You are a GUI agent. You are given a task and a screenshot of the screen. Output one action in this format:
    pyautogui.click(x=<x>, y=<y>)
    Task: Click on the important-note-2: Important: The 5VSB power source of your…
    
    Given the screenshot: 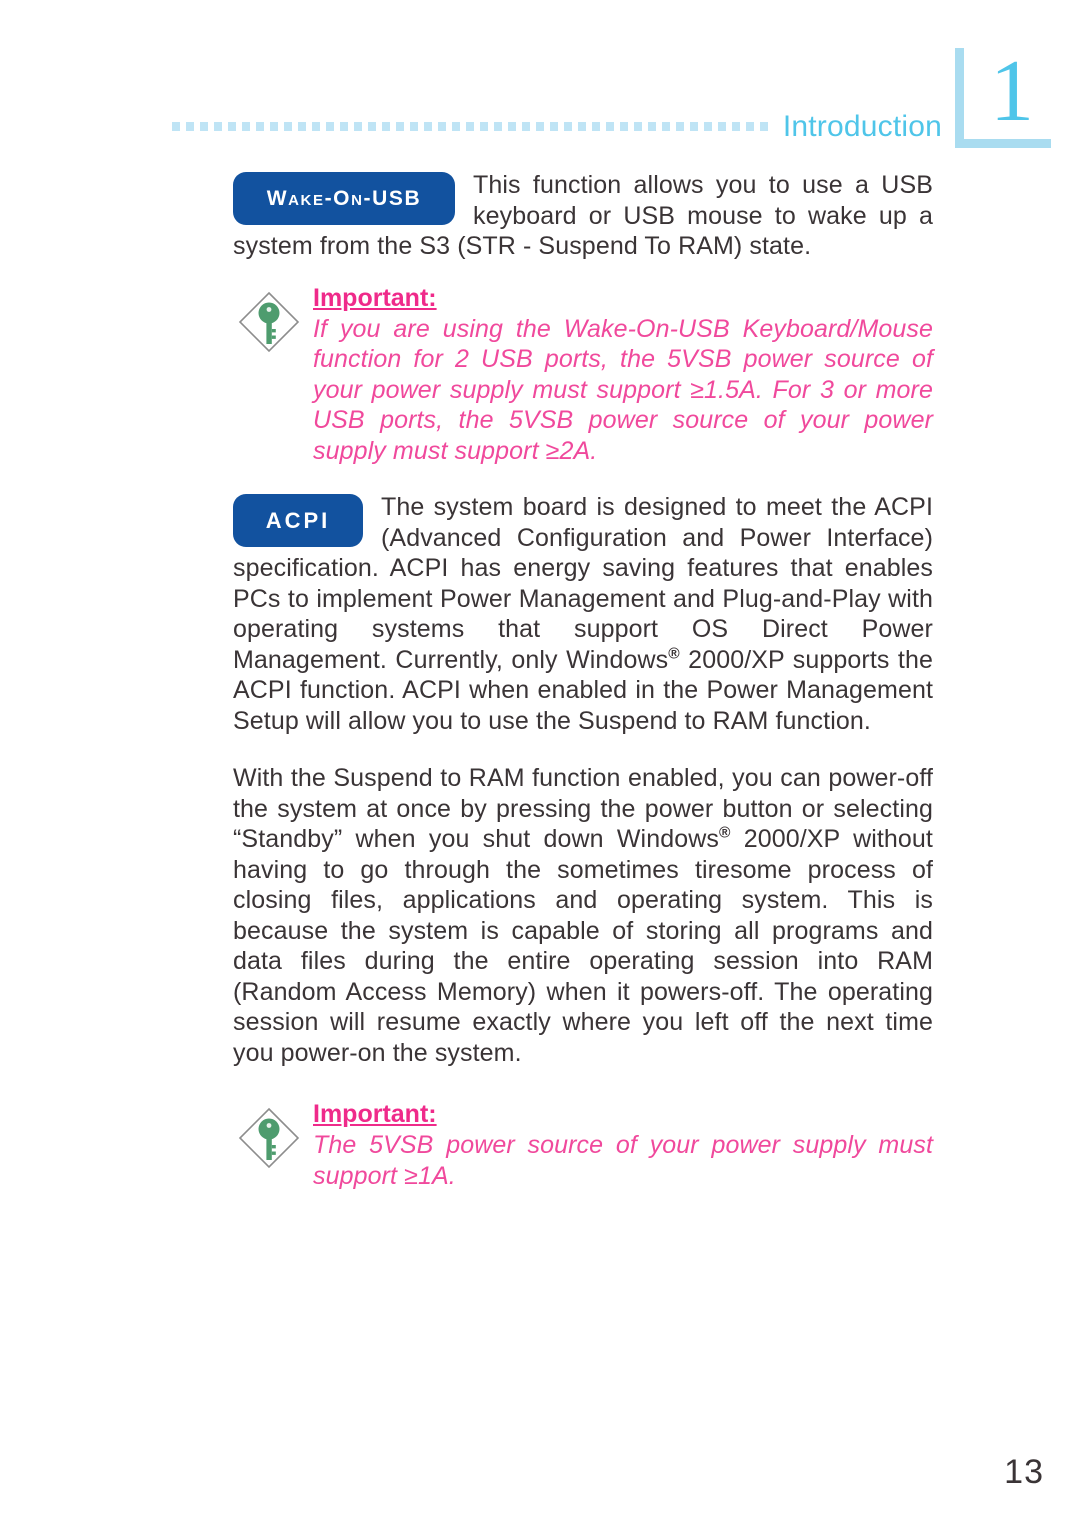 What is the action you would take?
    pyautogui.click(x=583, y=1145)
    